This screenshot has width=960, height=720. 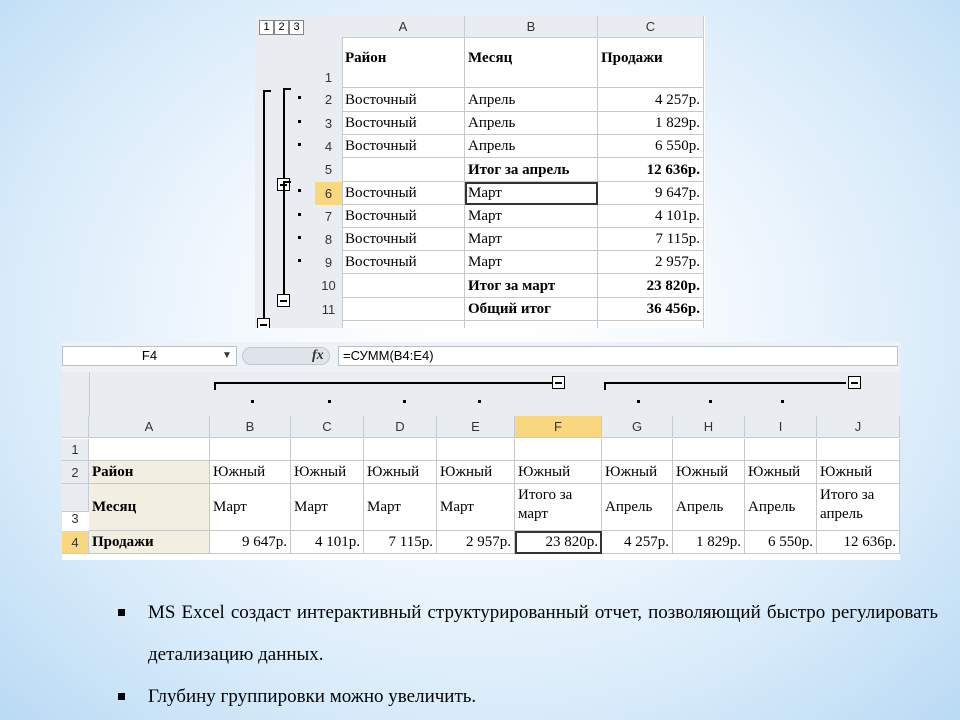 What do you see at coordinates (318, 356) in the screenshot?
I see `insert-function-icon: fx` at bounding box center [318, 356].